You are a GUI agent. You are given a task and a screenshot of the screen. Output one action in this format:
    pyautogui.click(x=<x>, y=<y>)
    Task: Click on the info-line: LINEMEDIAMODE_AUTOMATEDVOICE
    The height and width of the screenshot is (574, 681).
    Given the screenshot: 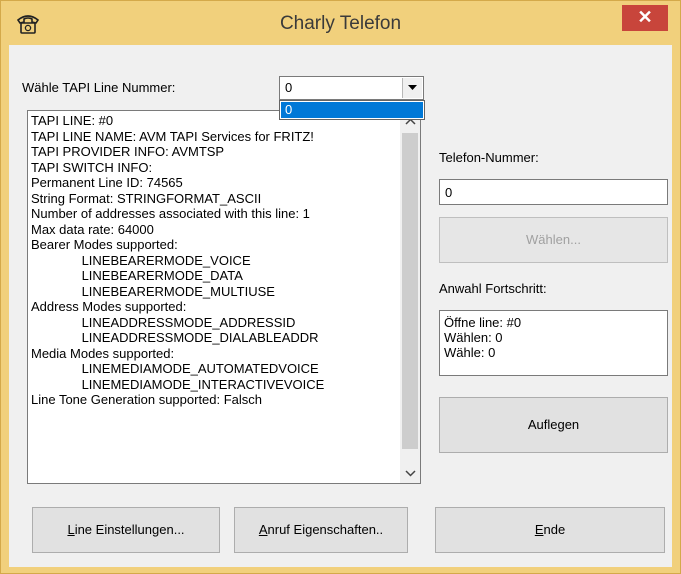 What is the action you would take?
    pyautogui.click(x=175, y=368)
    